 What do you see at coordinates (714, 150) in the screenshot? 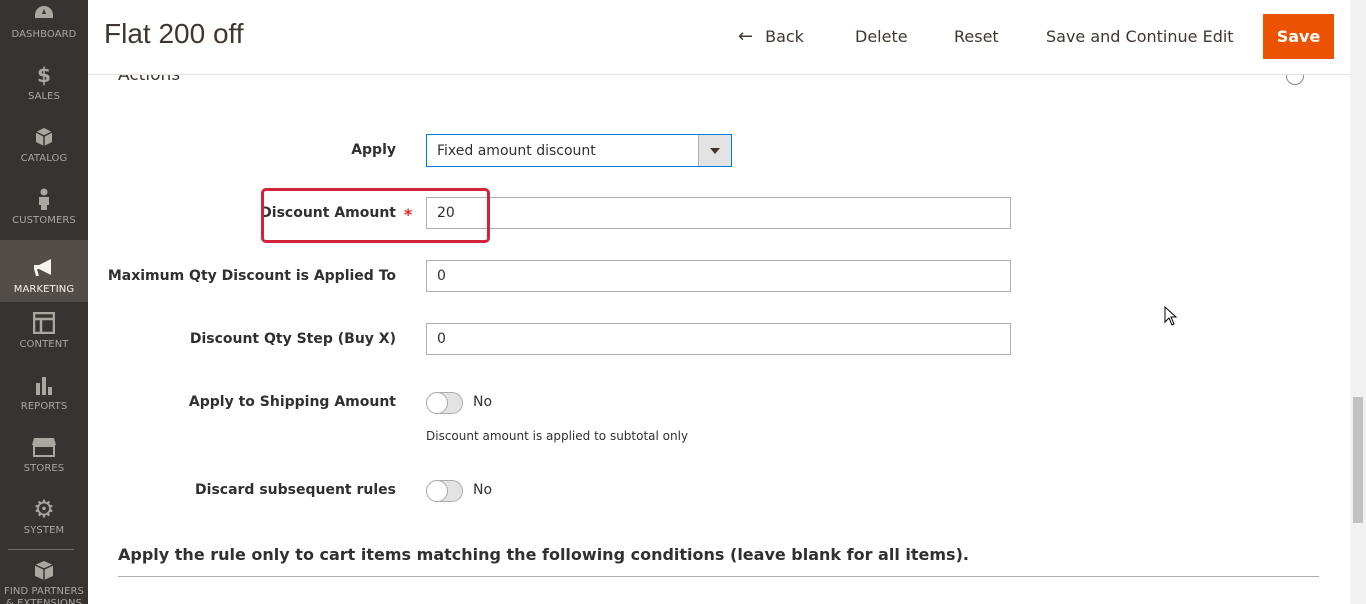
I see `chevron-down-icon` at bounding box center [714, 150].